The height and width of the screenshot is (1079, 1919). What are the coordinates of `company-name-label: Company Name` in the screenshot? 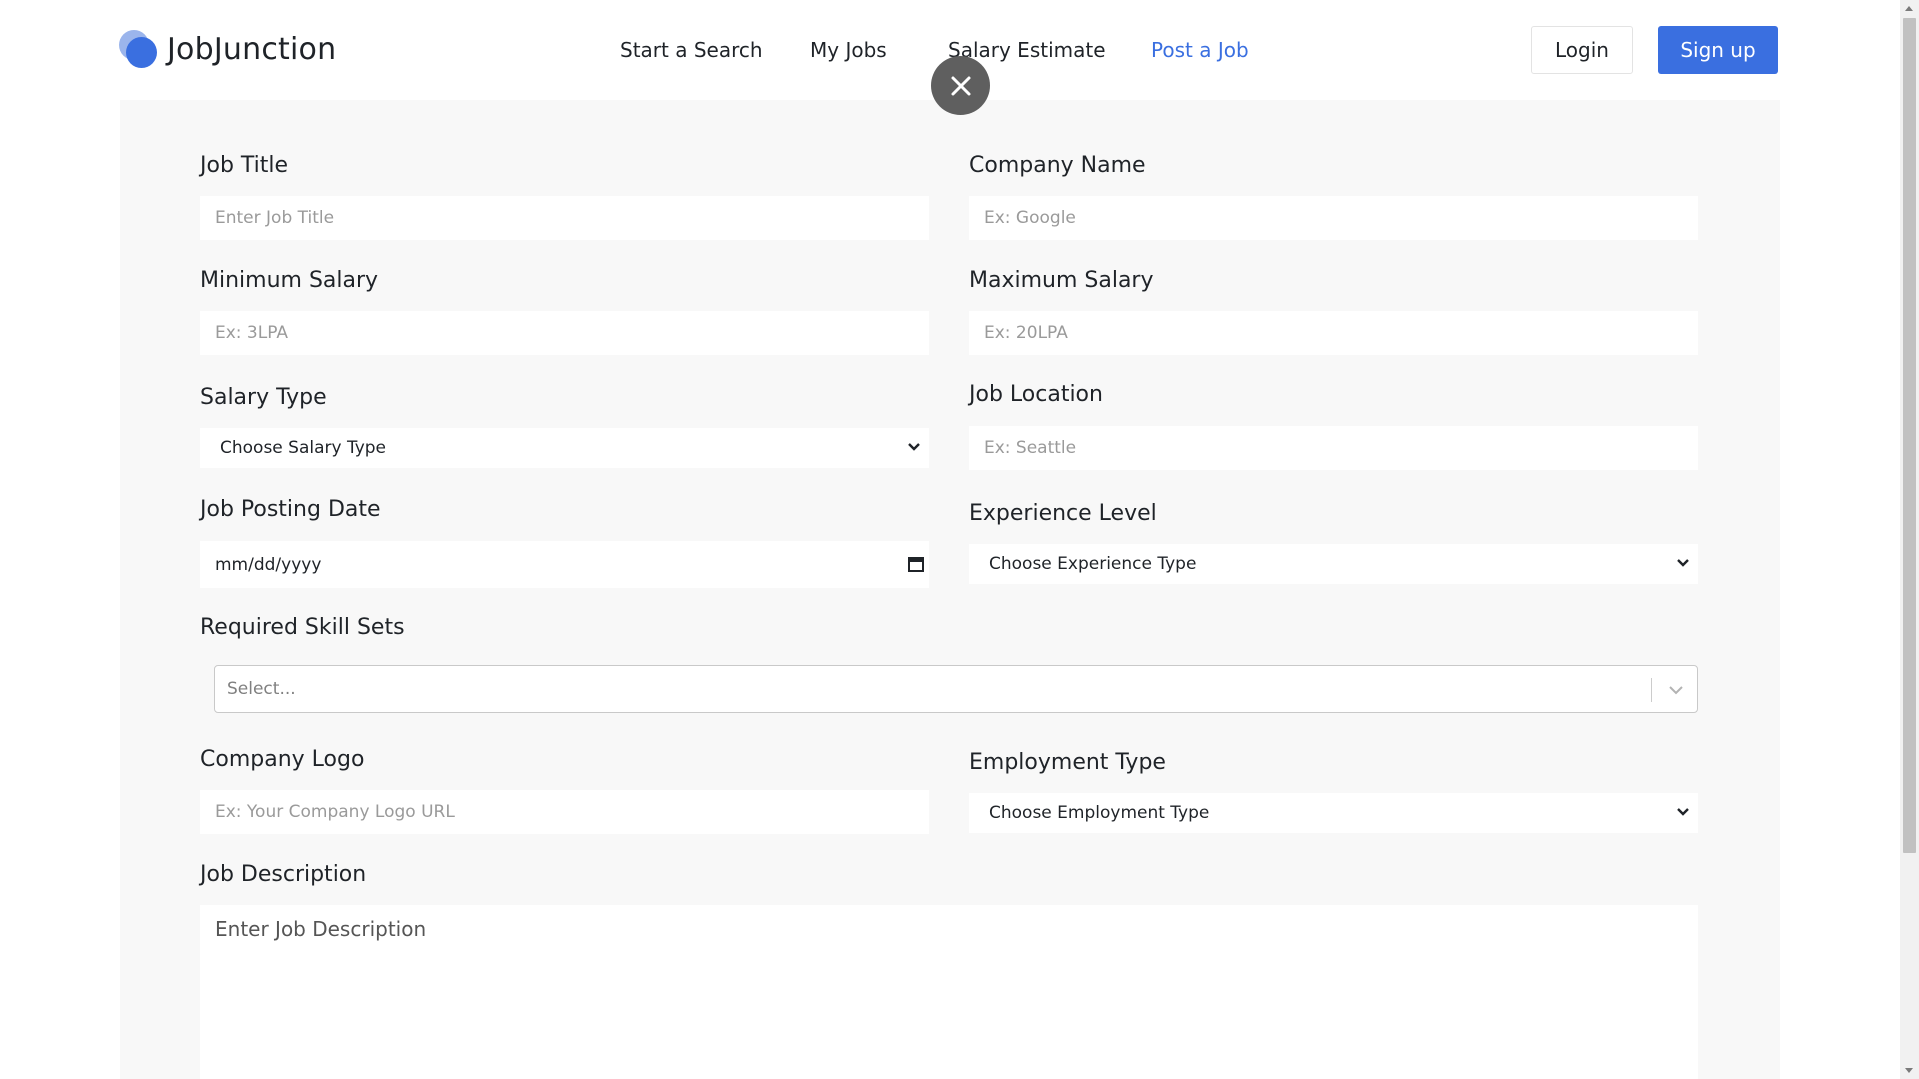 It's located at (1057, 165).